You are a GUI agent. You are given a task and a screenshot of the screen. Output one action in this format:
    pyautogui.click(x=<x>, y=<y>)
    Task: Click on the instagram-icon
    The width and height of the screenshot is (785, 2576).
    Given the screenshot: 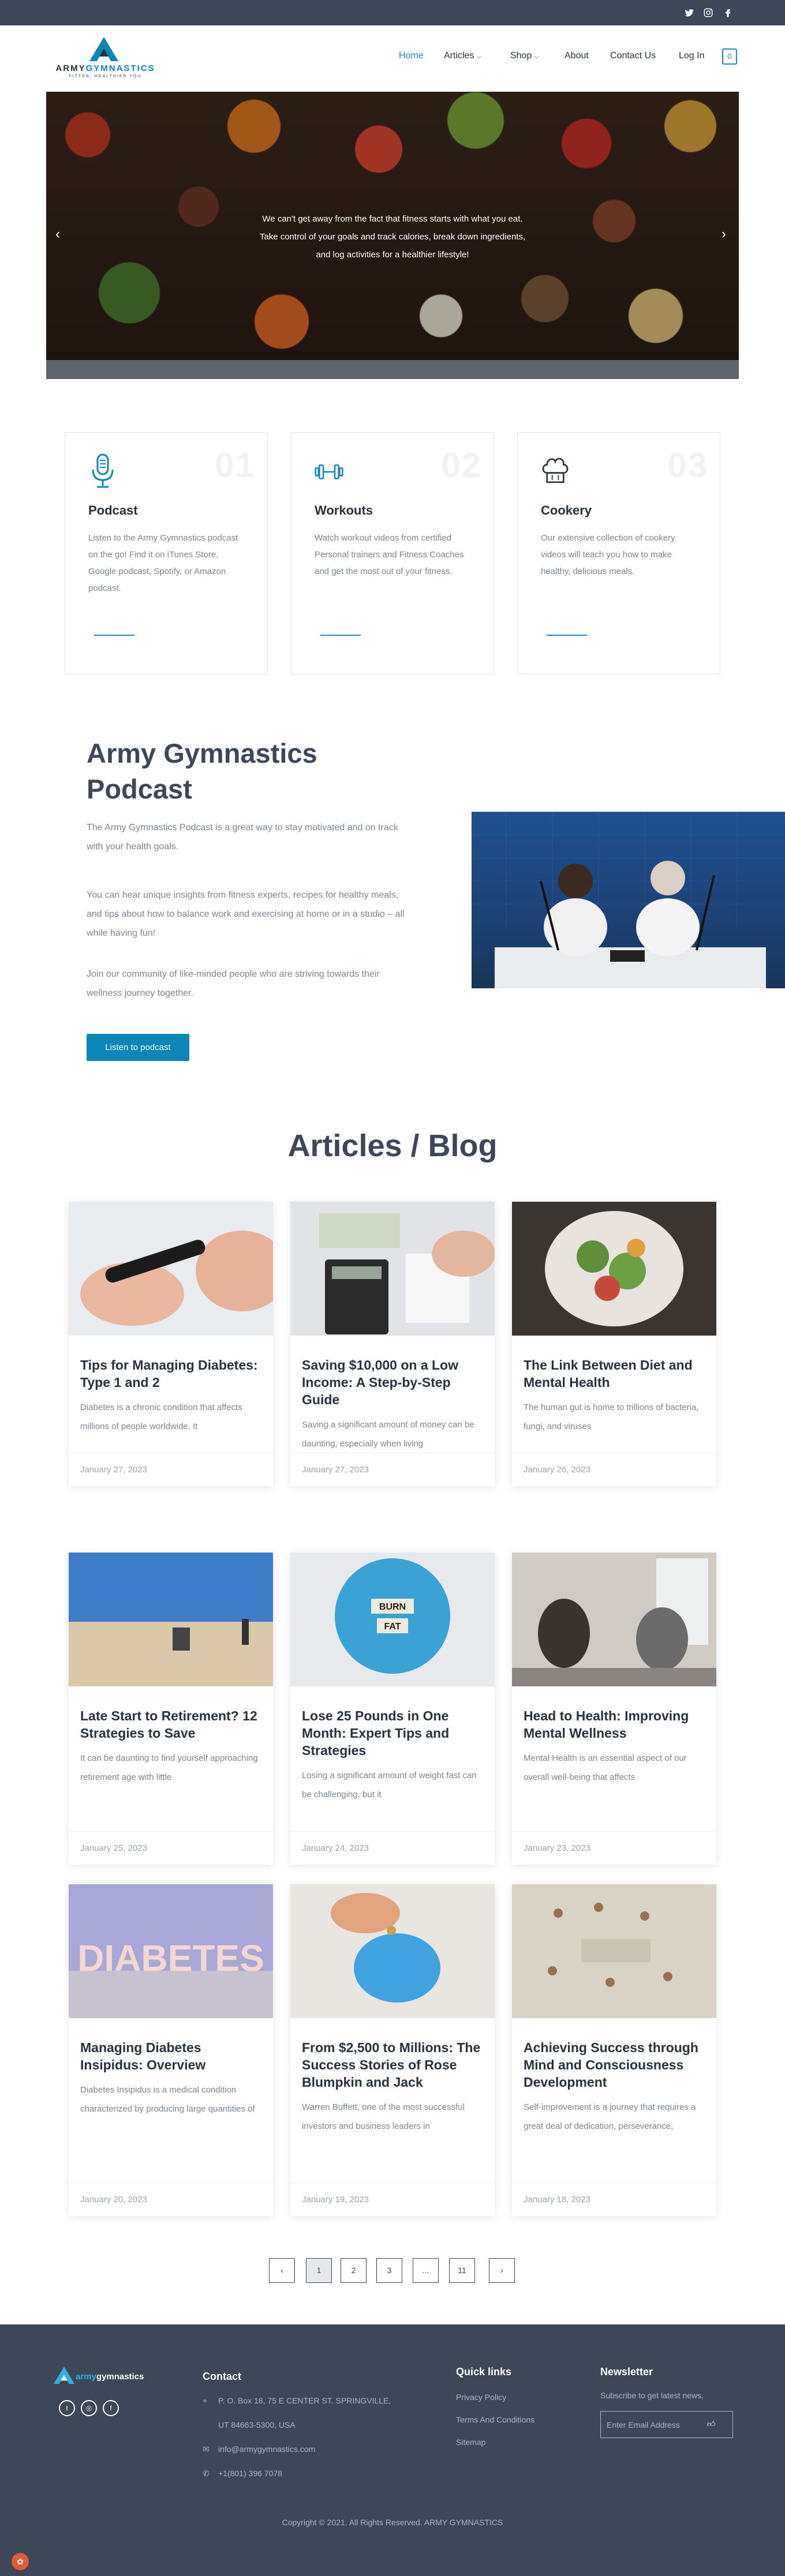 What is the action you would take?
    pyautogui.click(x=708, y=13)
    